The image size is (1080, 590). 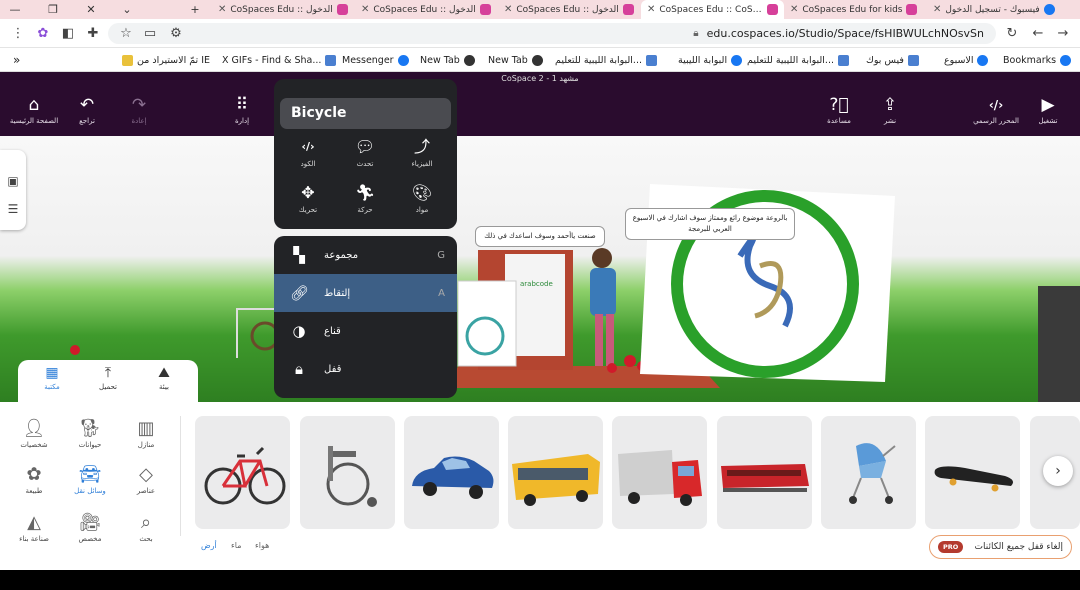 I want to click on tab-cospaces-login-1: ✕ CoSpaces Edu :: الدخول, so click(x=569, y=9).